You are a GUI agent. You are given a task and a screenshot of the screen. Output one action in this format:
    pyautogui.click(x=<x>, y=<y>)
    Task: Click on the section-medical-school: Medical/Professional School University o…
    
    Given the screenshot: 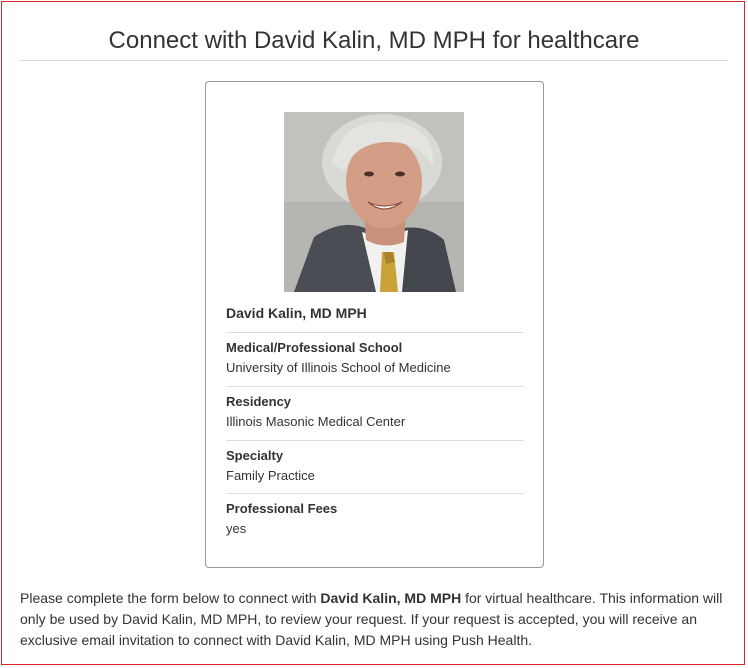 What is the action you would take?
    pyautogui.click(x=374, y=354)
    